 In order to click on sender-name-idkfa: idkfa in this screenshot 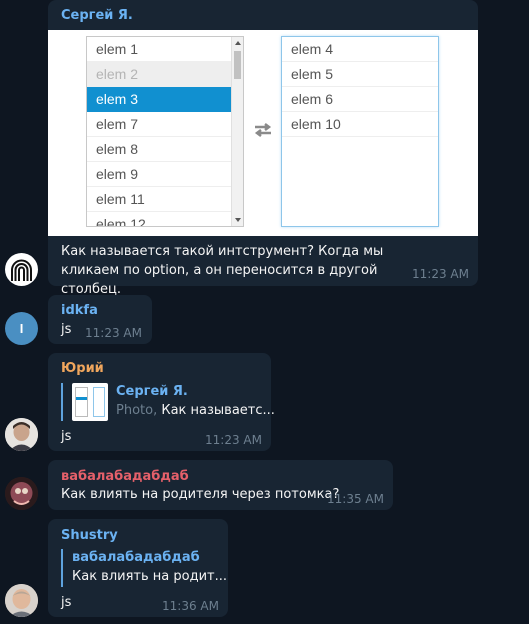, I will do `click(79, 310)`.